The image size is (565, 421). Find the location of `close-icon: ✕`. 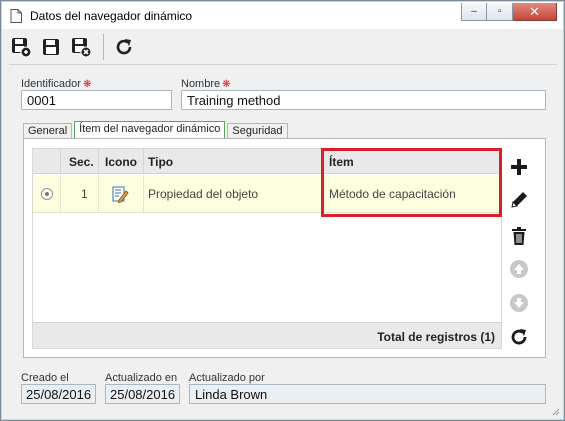

close-icon: ✕ is located at coordinates (534, 11).